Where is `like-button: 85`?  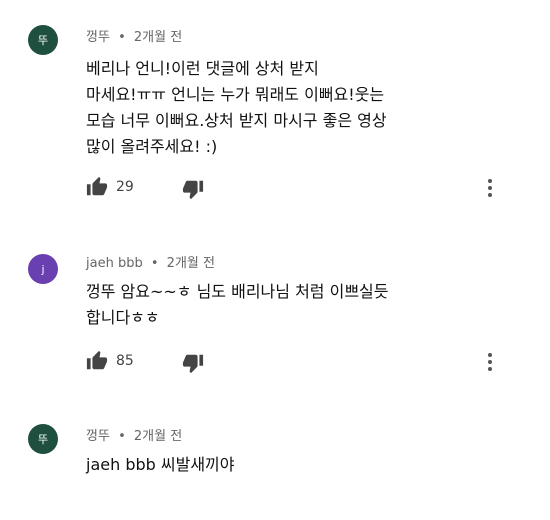
like-button: 85 is located at coordinates (110, 361).